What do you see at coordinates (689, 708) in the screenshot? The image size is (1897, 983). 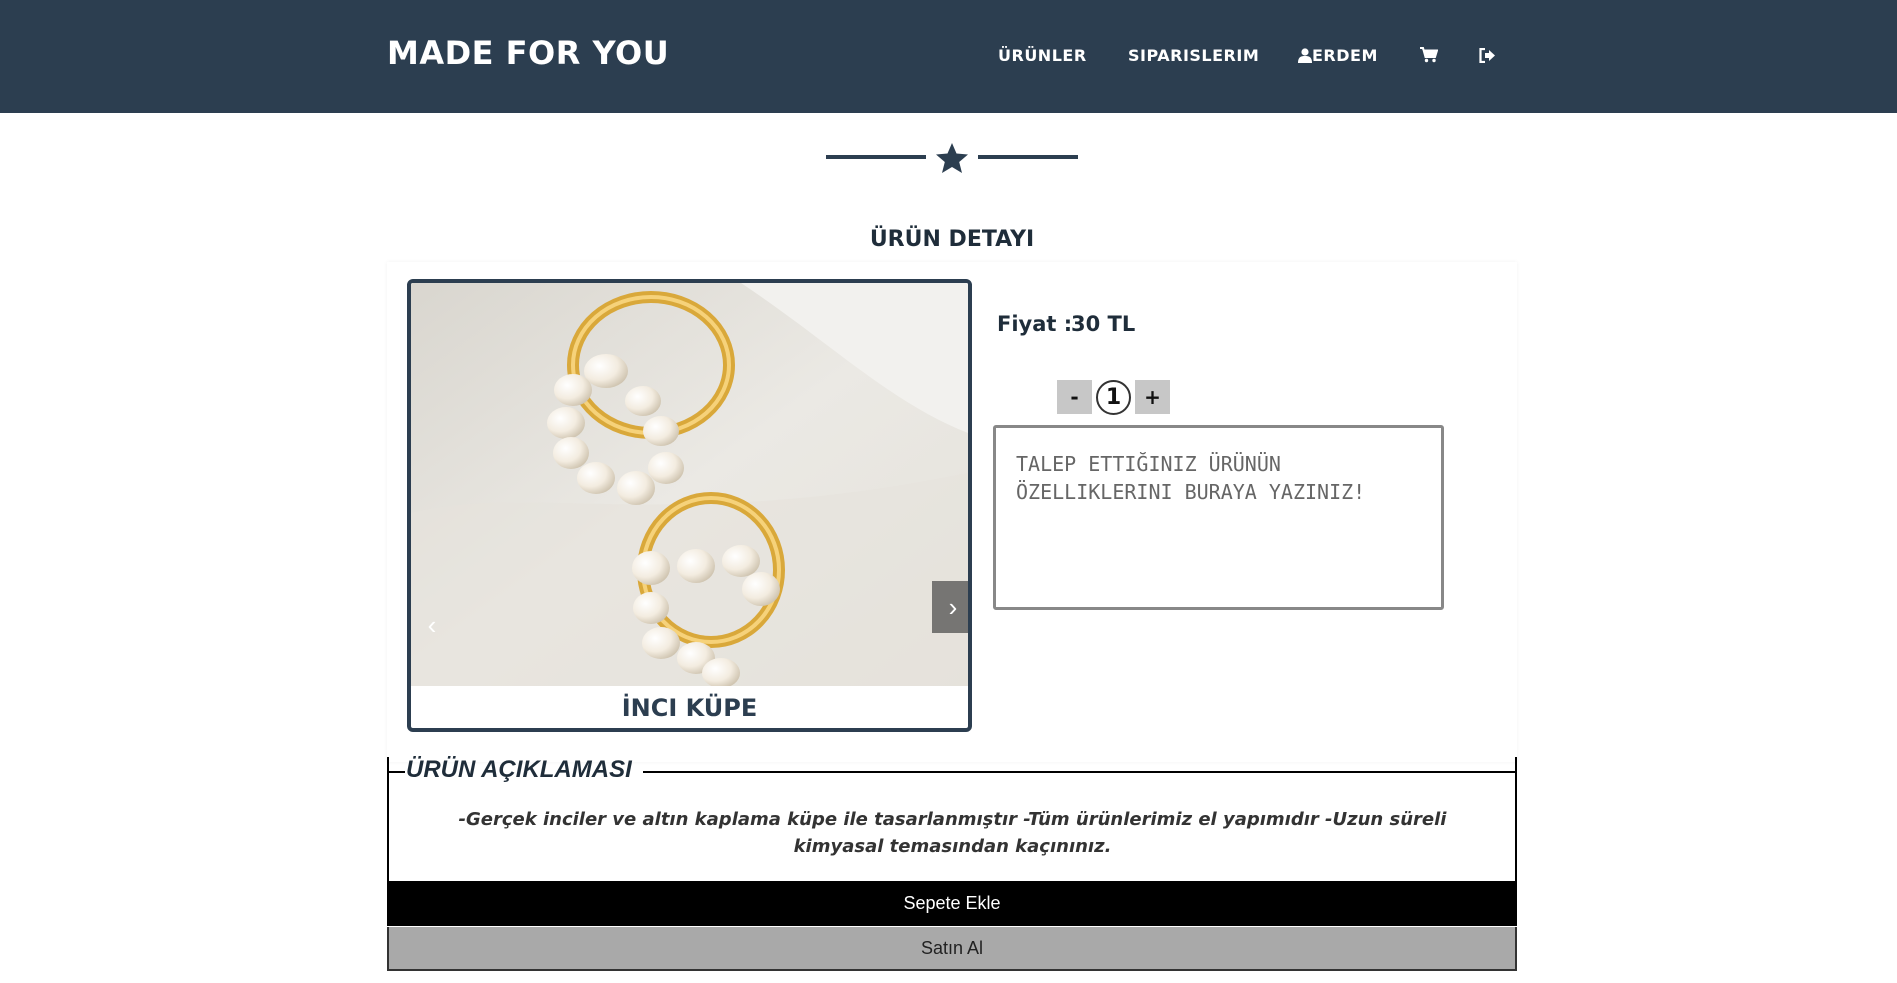 I see `product-name: İNCI KÜPE` at bounding box center [689, 708].